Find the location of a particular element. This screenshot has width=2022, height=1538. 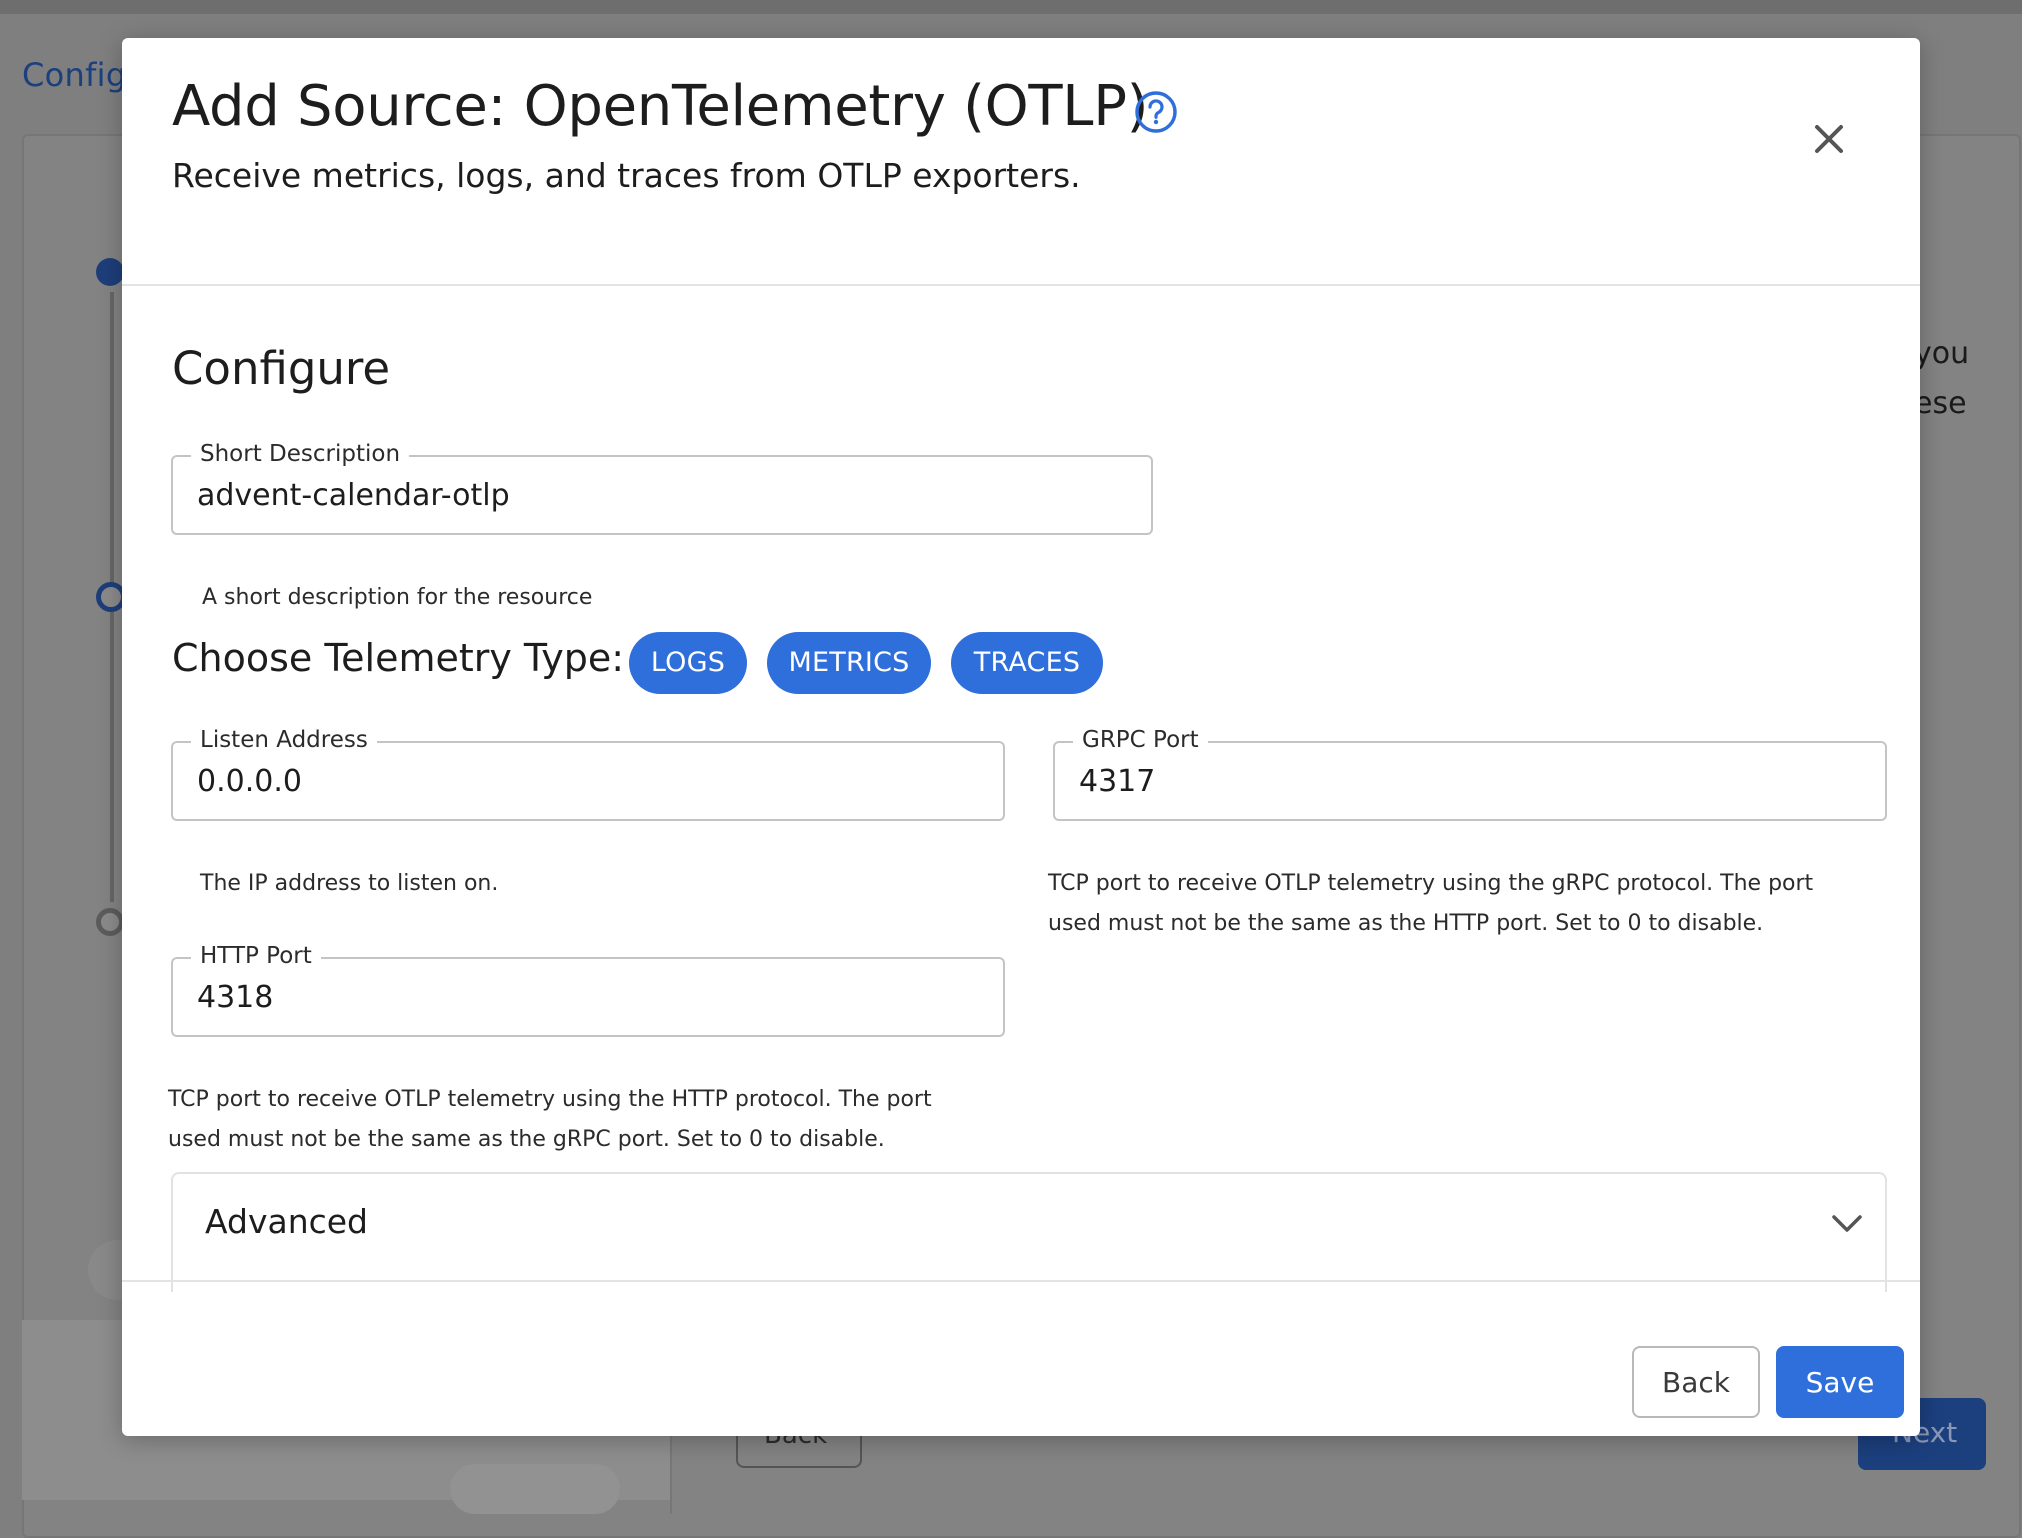

header-divider is located at coordinates (1021, 285).